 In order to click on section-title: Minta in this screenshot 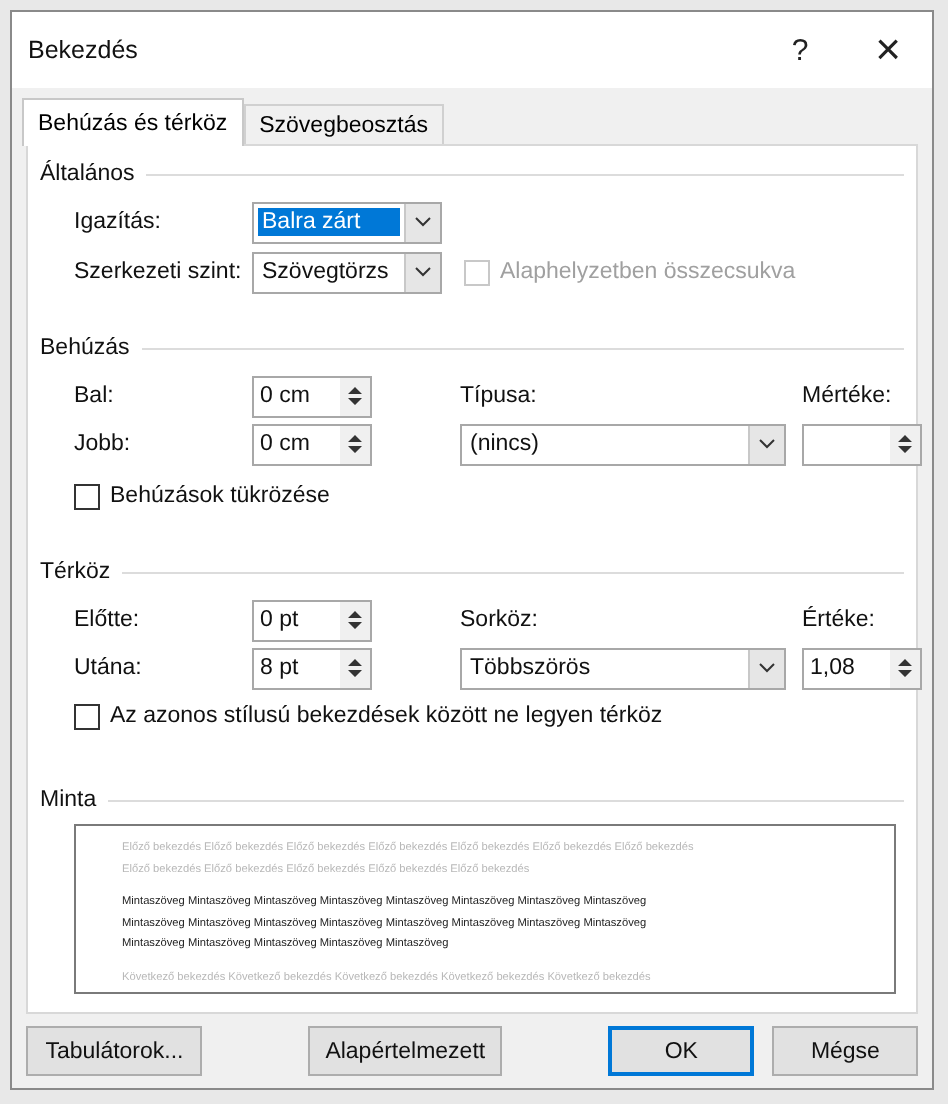, I will do `click(68, 800)`.